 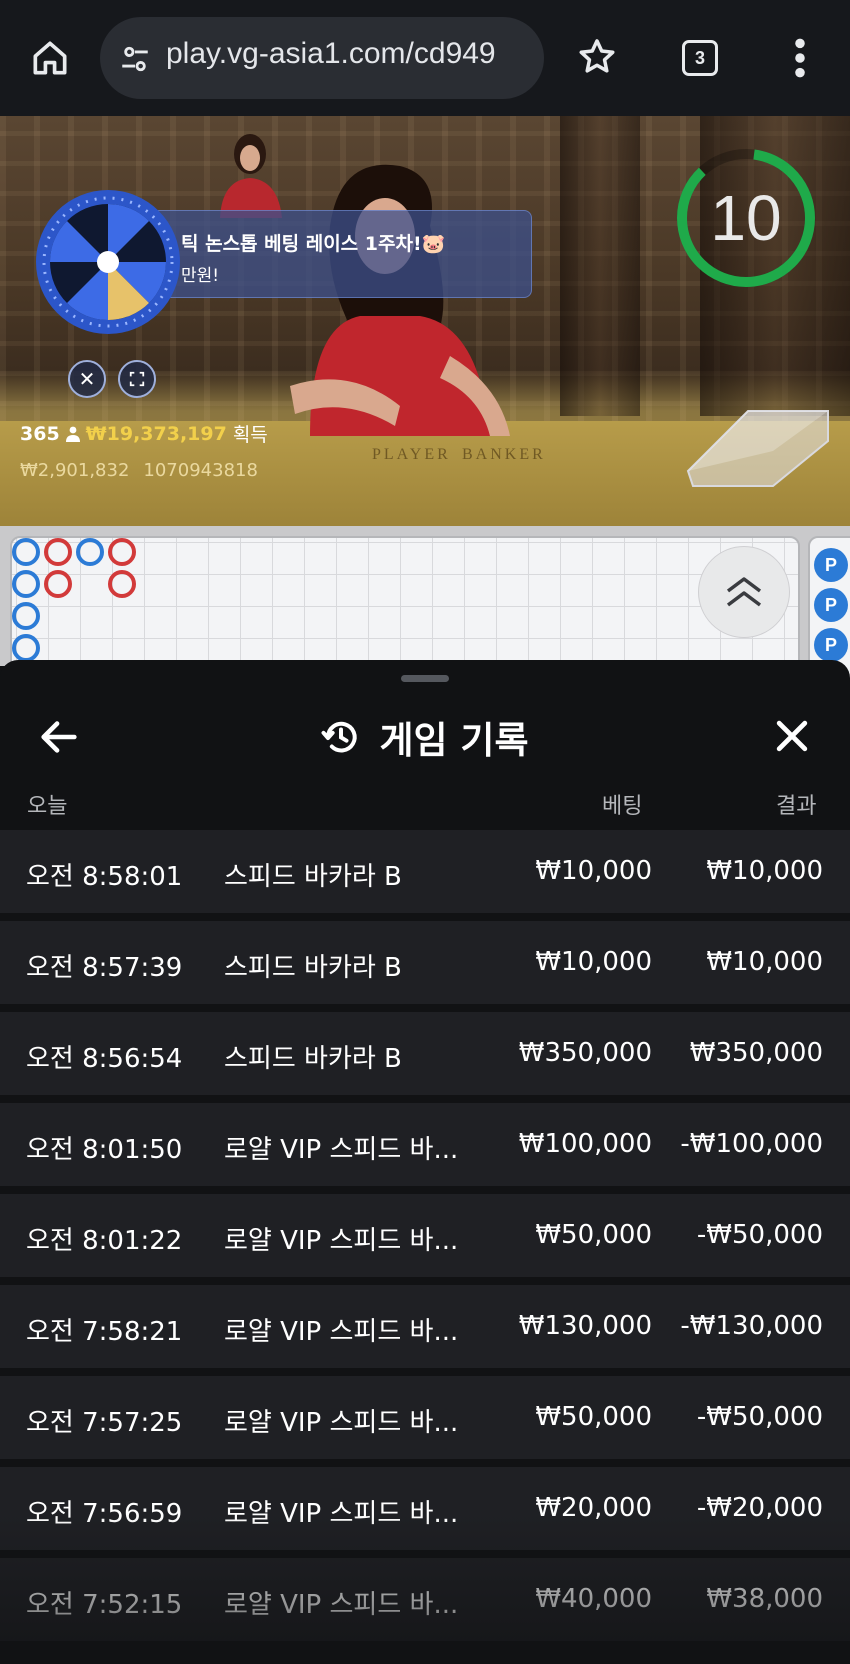 I want to click on row-time: 오전 8:56:54, so click(x=104, y=1059).